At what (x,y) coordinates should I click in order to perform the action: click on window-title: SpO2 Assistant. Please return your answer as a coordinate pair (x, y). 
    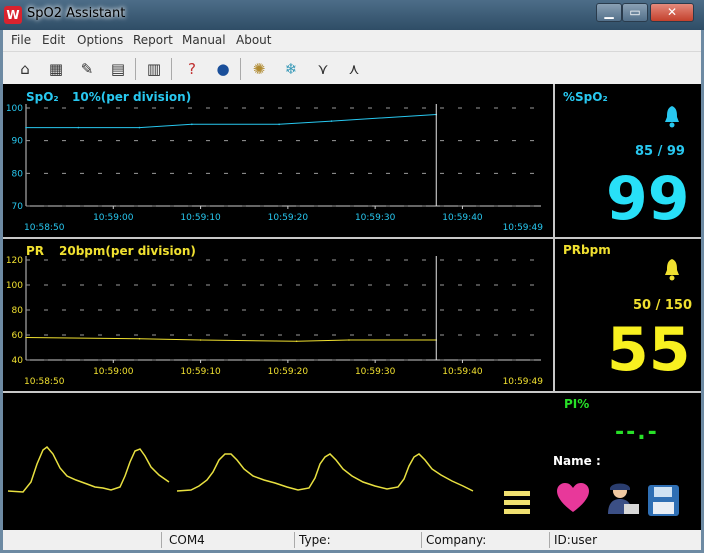
    Looking at the image, I should click on (76, 13).